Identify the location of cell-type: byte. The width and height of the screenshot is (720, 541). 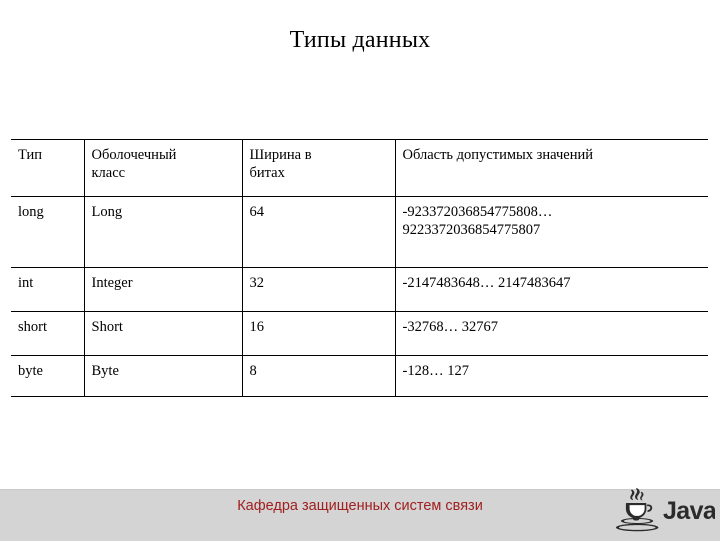
(48, 376).